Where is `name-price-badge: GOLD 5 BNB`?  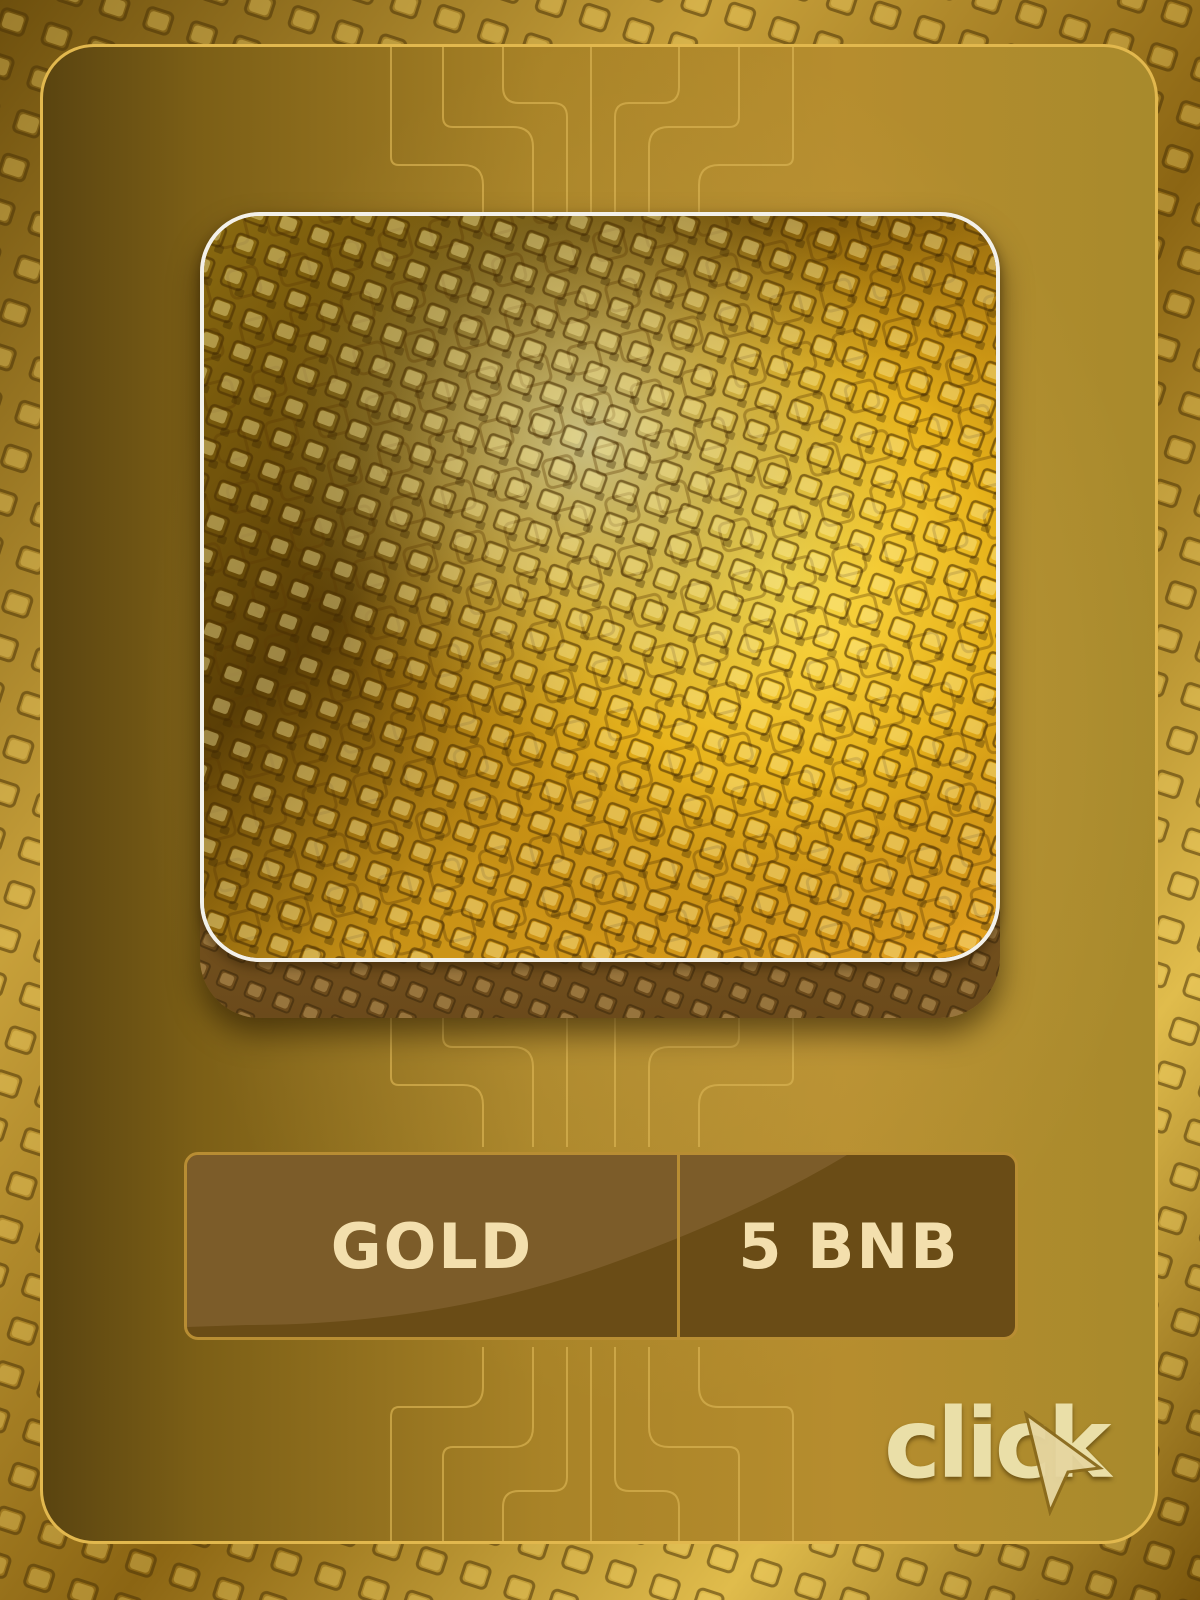 name-price-badge: GOLD 5 BNB is located at coordinates (601, 1246).